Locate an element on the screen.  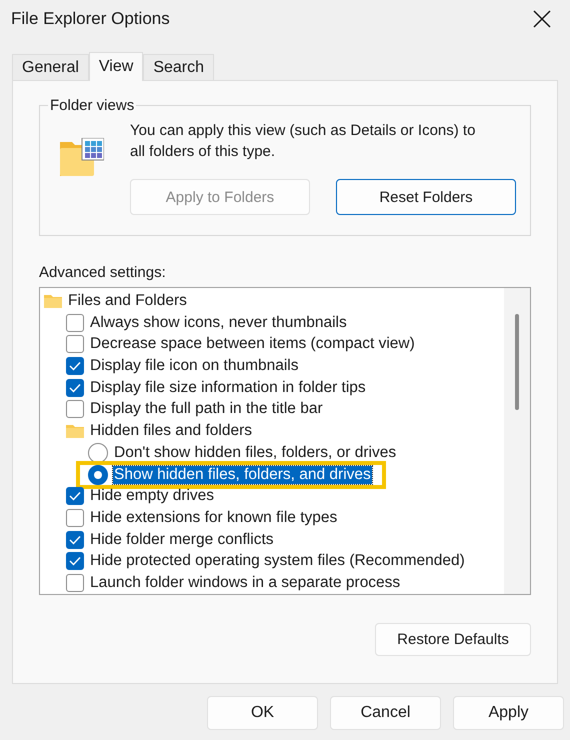
checkbox-label: Hide extensions for known file types is located at coordinates (213, 518).